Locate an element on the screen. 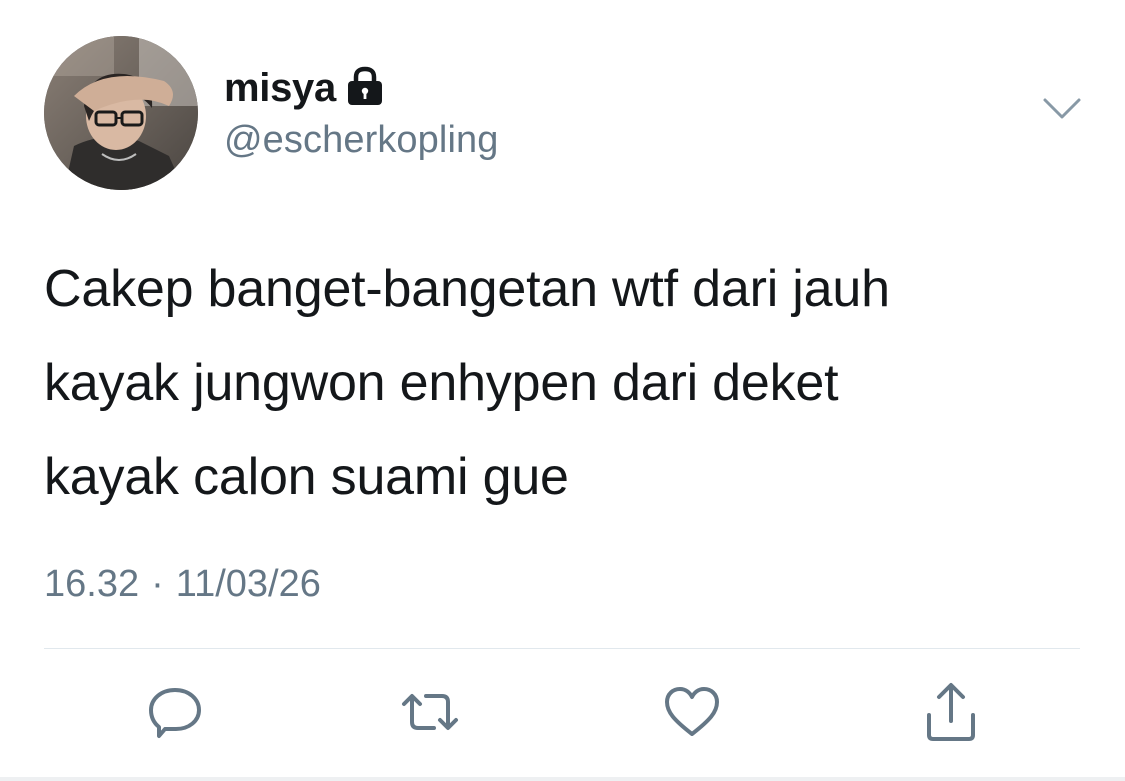 This screenshot has width=1125, height=781. avatar is located at coordinates (121, 113).